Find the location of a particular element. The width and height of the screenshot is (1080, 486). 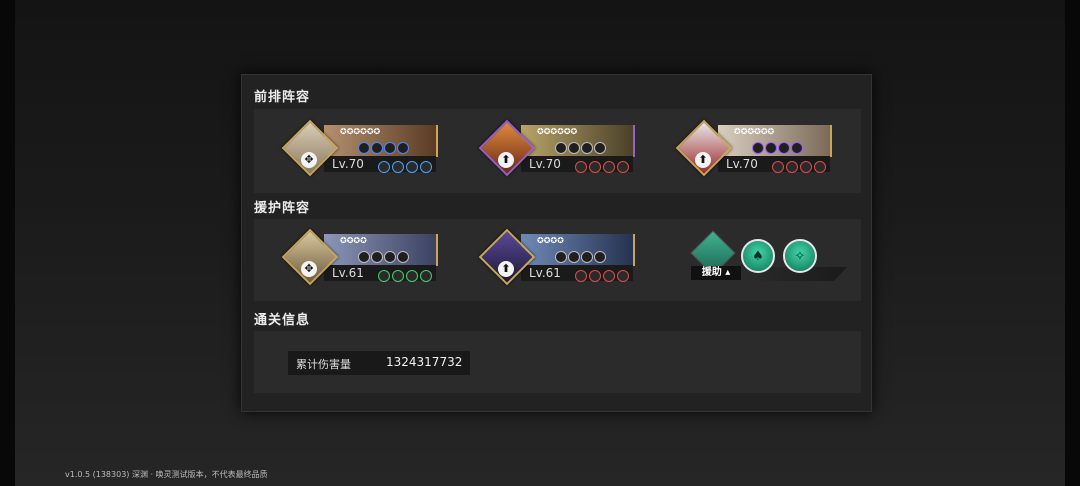

assist-label: 援助 ▴ is located at coordinates (716, 273).